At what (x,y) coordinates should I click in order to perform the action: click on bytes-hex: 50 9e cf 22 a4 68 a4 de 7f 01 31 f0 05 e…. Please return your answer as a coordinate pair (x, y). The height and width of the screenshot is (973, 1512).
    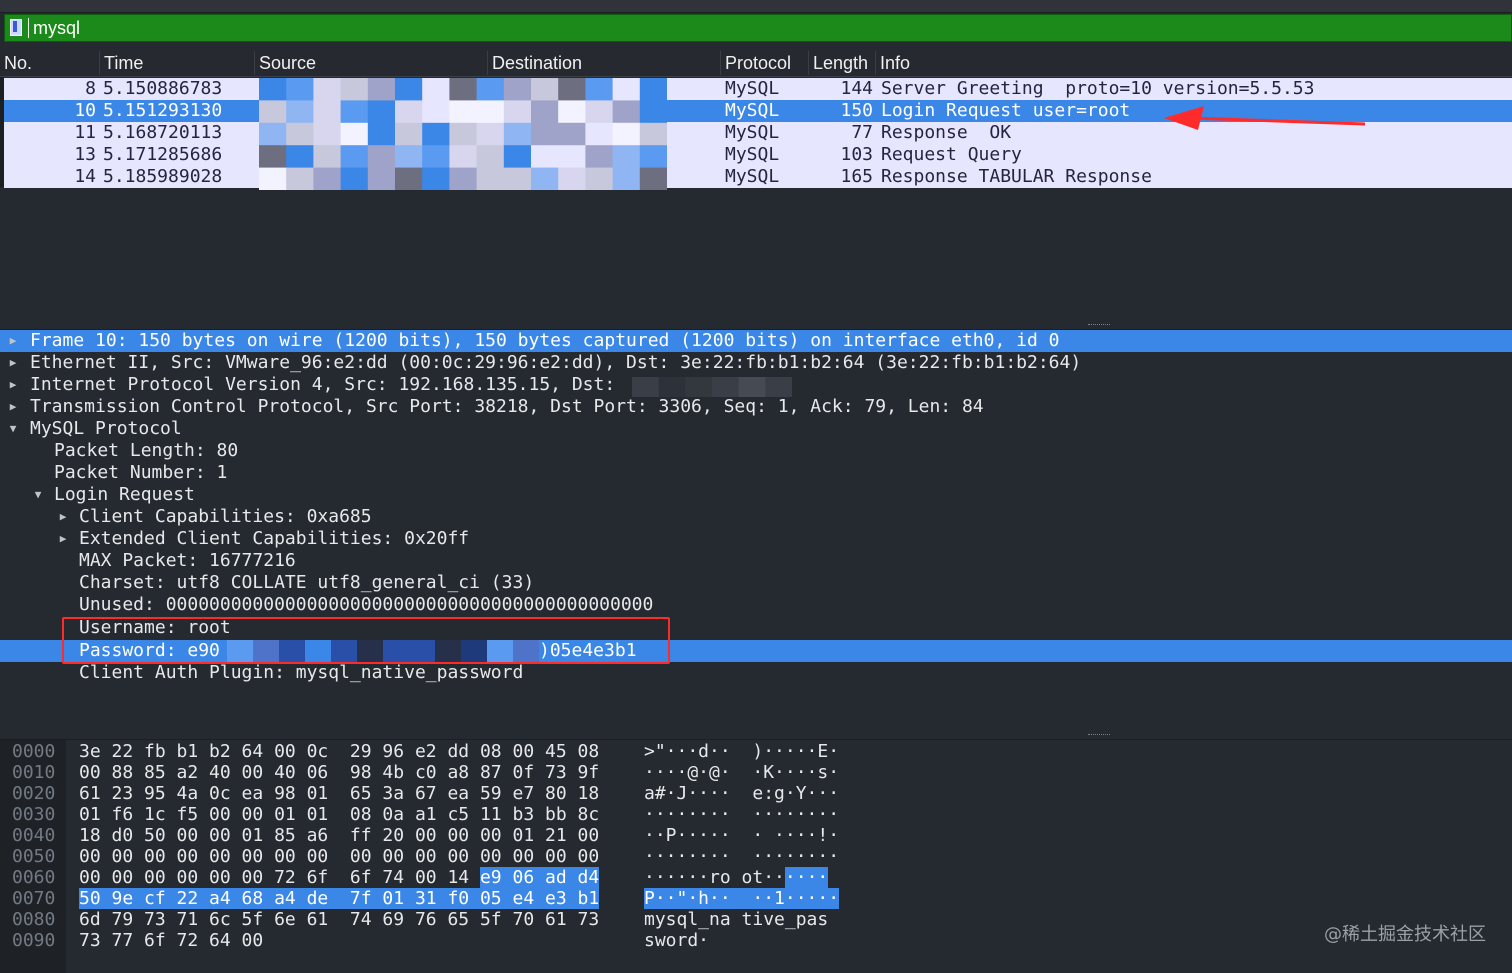
    Looking at the image, I should click on (339, 898).